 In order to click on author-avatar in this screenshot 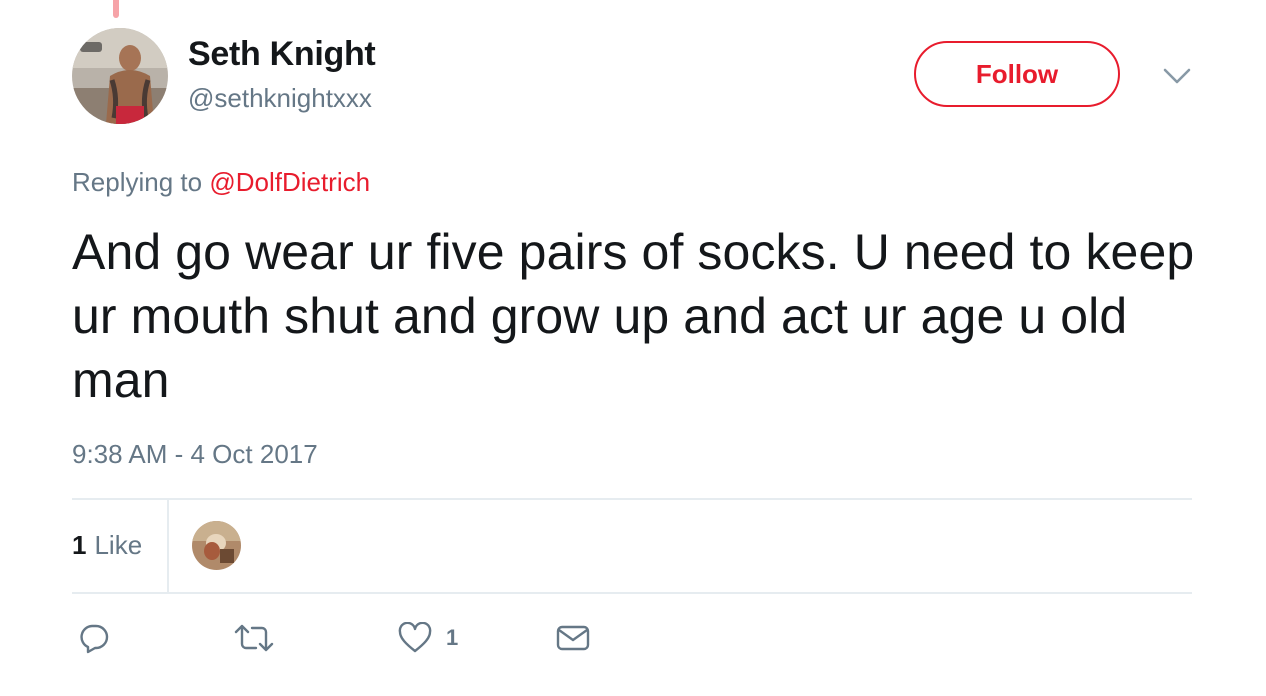, I will do `click(120, 76)`.